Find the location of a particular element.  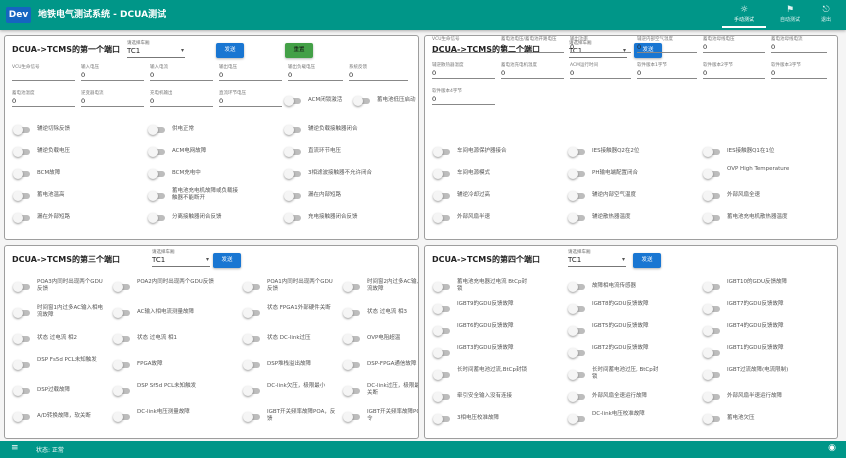

input-field: 蓄电池母线电压 0 is located at coordinates (734, 44).